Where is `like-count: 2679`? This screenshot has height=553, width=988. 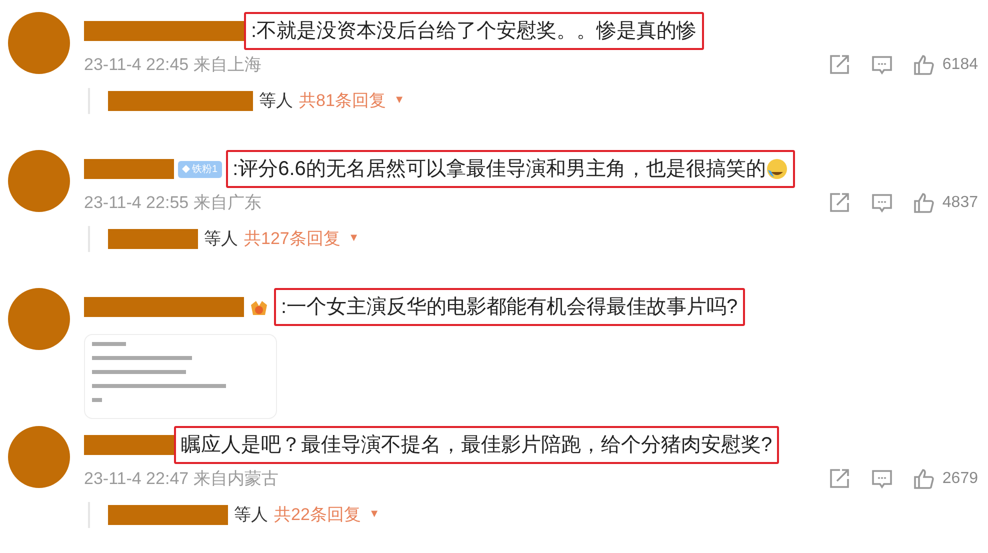
like-count: 2679 is located at coordinates (960, 478).